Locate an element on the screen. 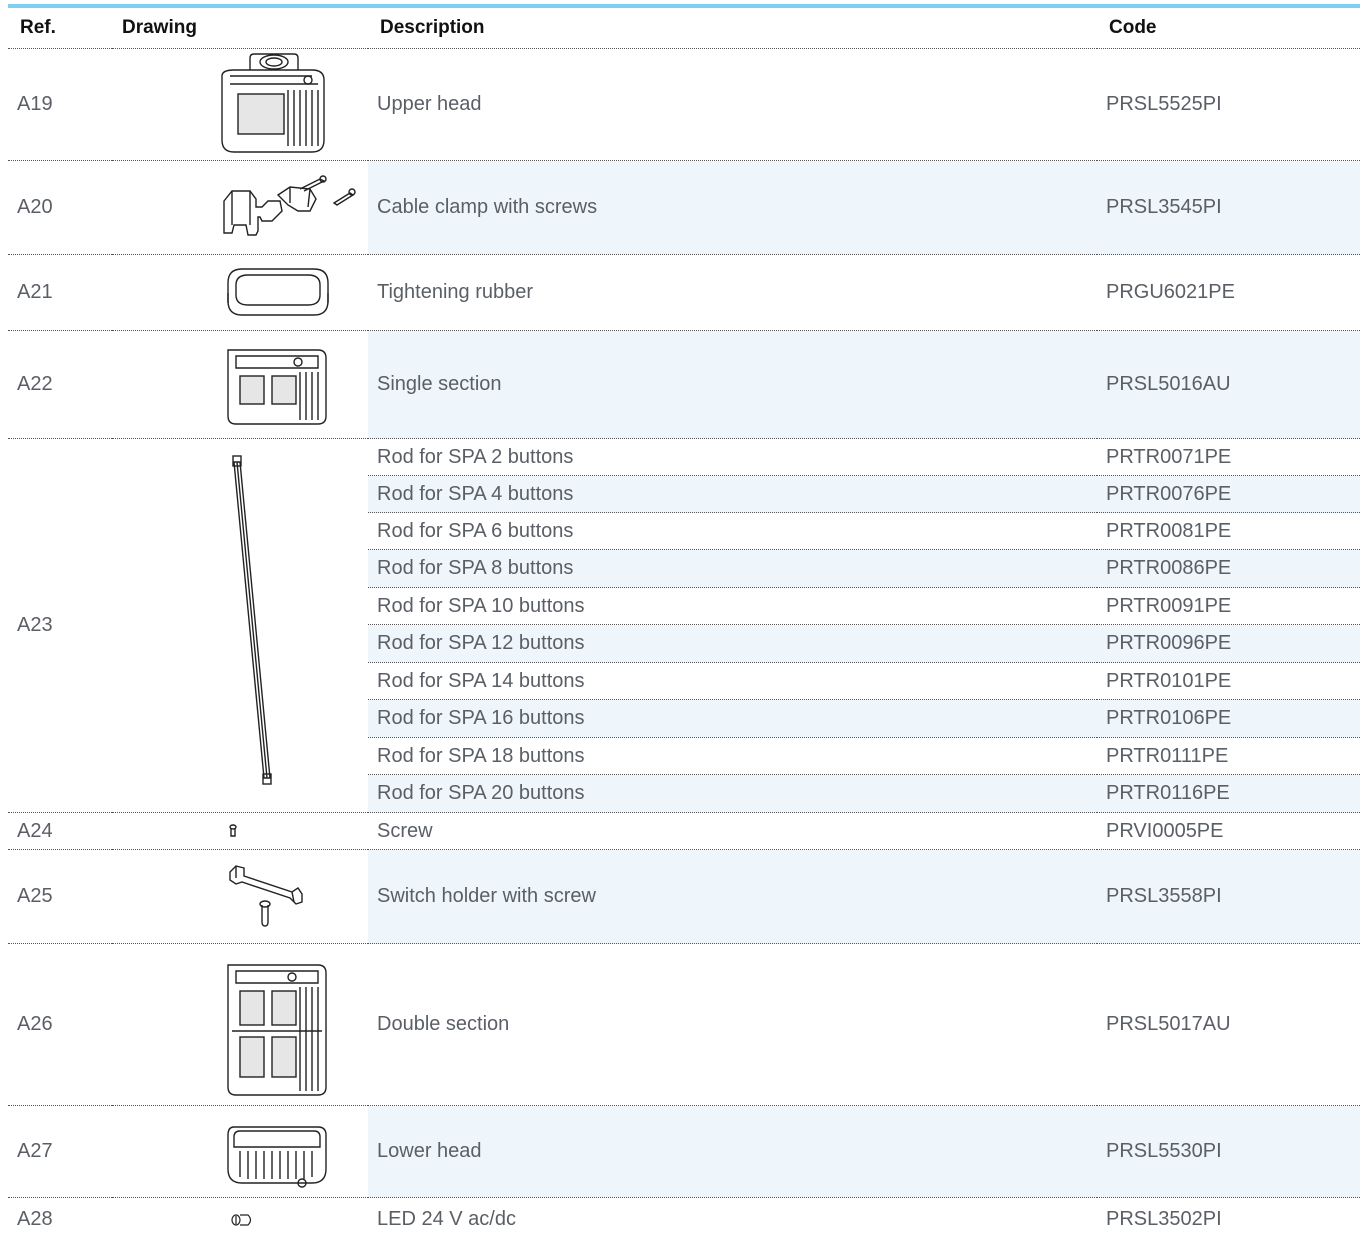  code-cell: PRTR0076PE is located at coordinates (1228, 494).